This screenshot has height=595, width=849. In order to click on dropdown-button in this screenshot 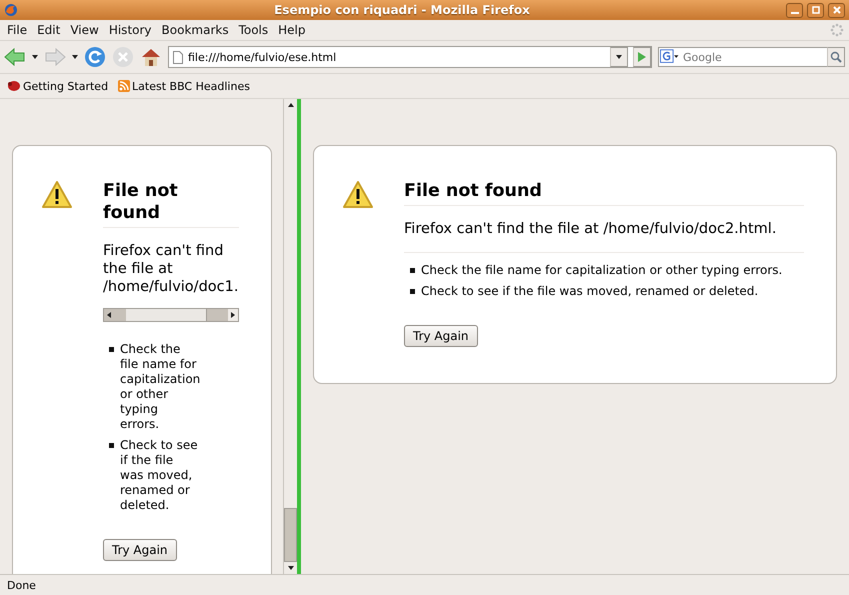, I will do `click(619, 57)`.